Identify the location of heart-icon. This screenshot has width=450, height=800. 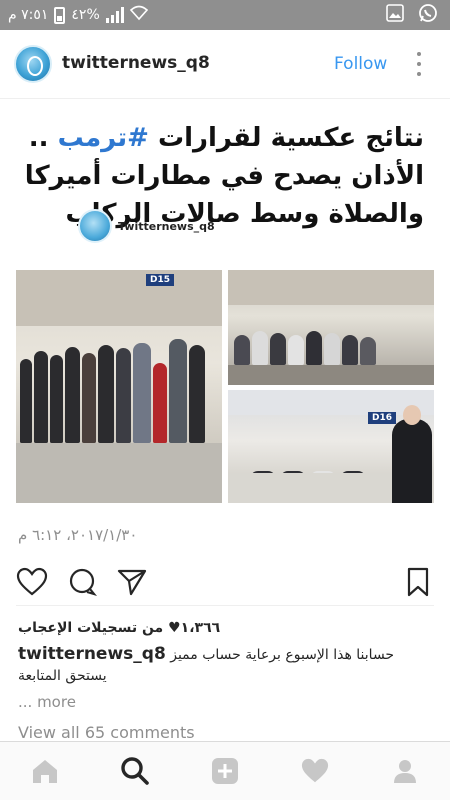
(315, 771).